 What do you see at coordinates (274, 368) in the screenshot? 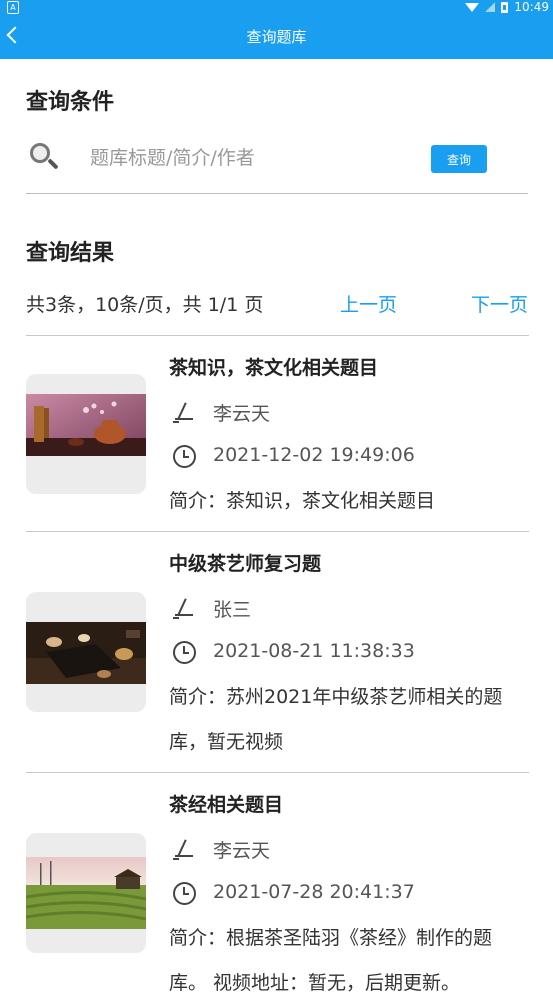
I see `item-title: 茶知识，茶文化相关题目` at bounding box center [274, 368].